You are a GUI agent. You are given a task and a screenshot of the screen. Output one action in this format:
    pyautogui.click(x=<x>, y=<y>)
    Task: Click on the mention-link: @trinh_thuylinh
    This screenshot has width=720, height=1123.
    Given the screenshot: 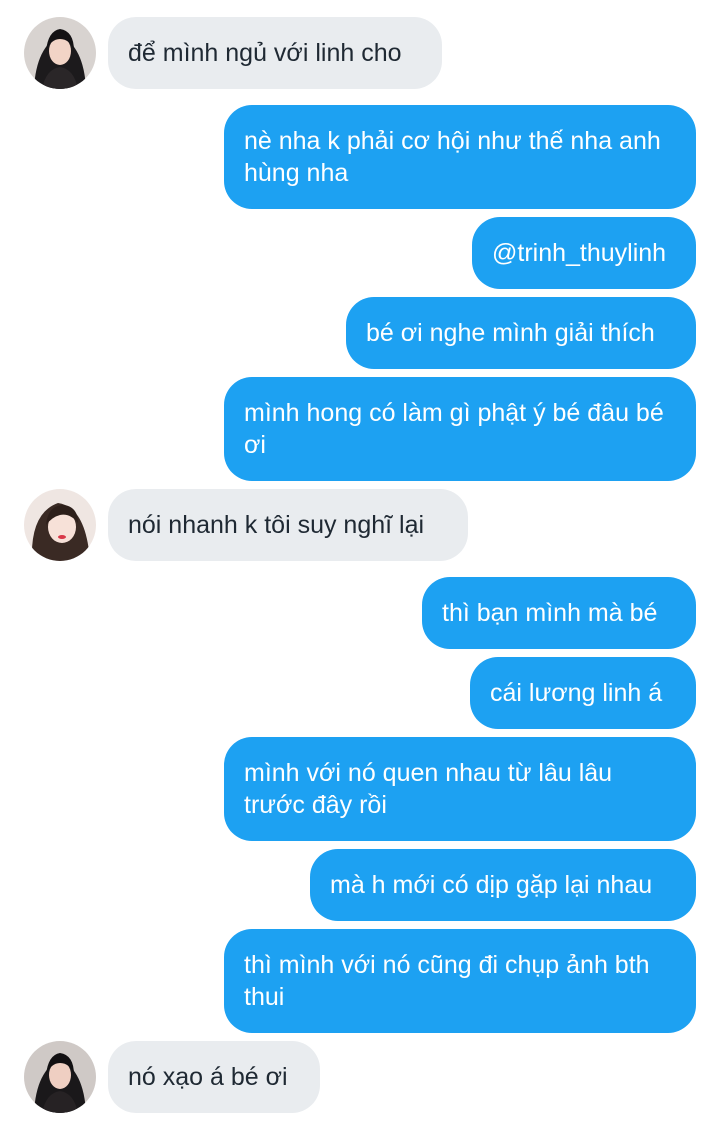 What is the action you would take?
    pyautogui.click(x=579, y=253)
    